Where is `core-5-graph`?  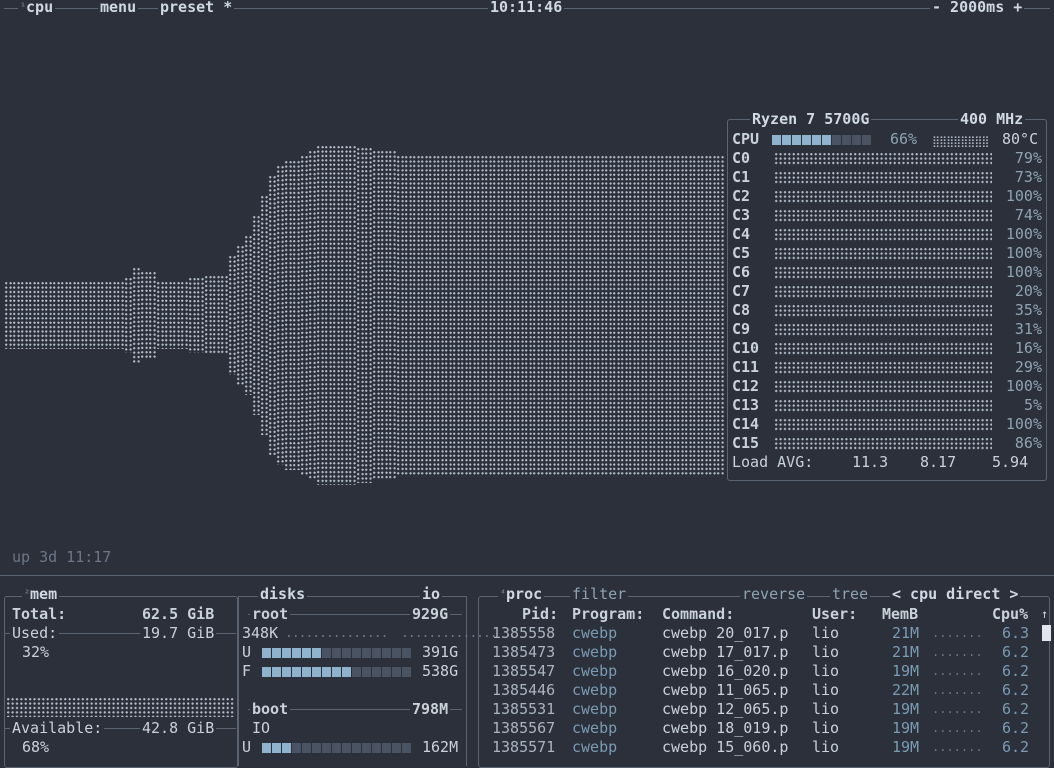
core-5-graph is located at coordinates (883, 254).